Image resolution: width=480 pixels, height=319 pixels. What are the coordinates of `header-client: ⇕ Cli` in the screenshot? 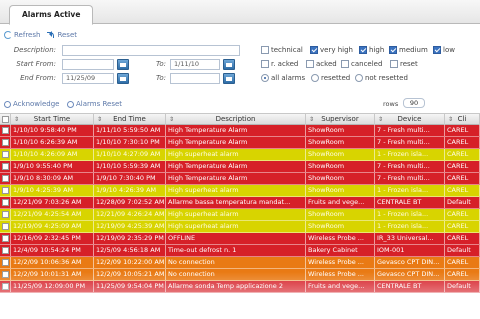 It's located at (462, 119).